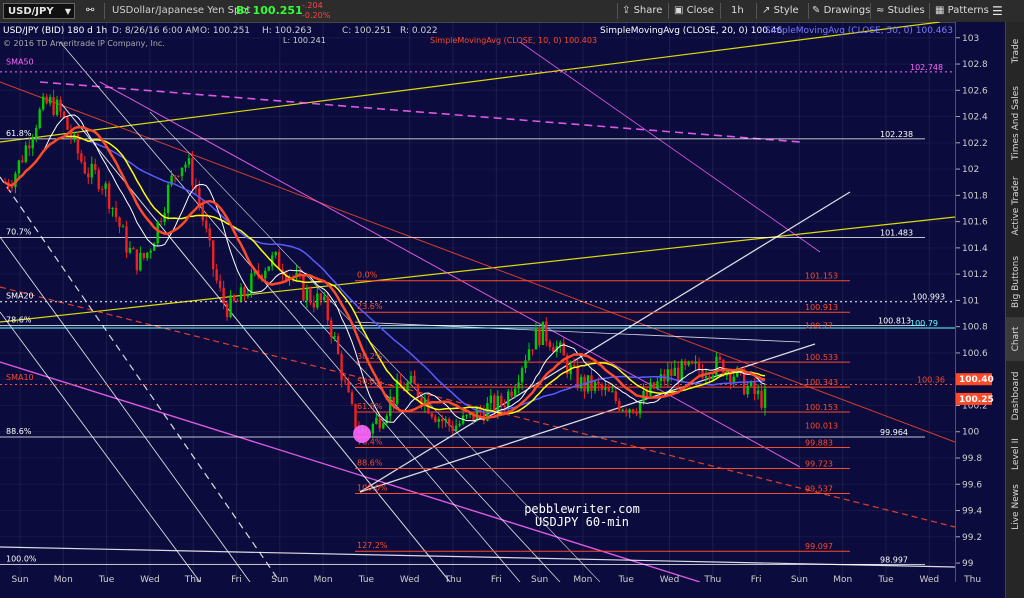  Describe the element at coordinates (780, 11) in the screenshot. I see `style-button: ↗ Style` at that location.